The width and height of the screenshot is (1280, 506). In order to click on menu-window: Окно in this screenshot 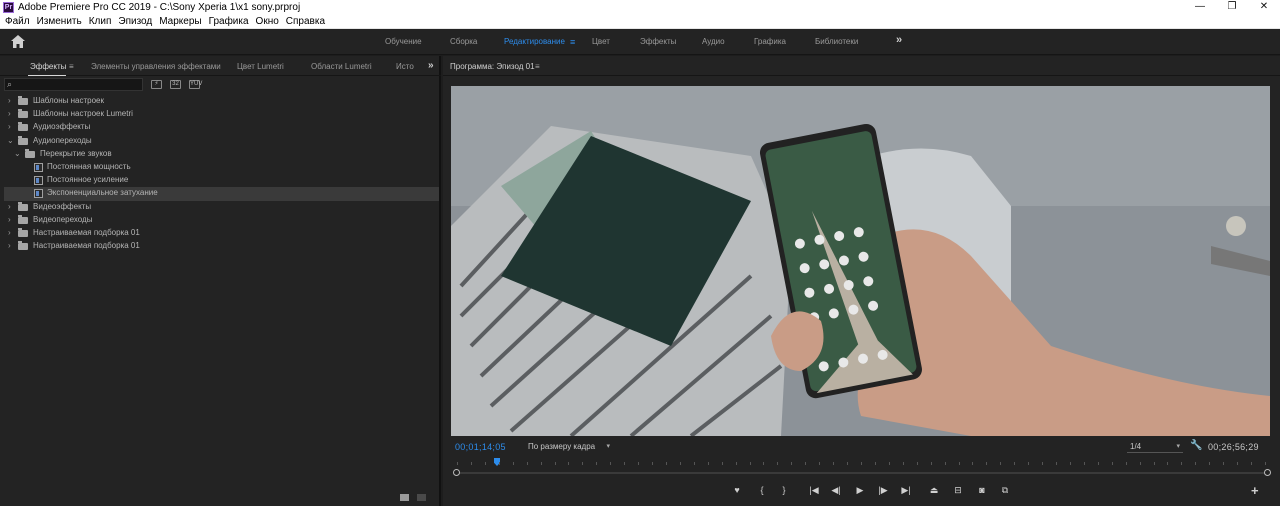, I will do `click(267, 21)`.